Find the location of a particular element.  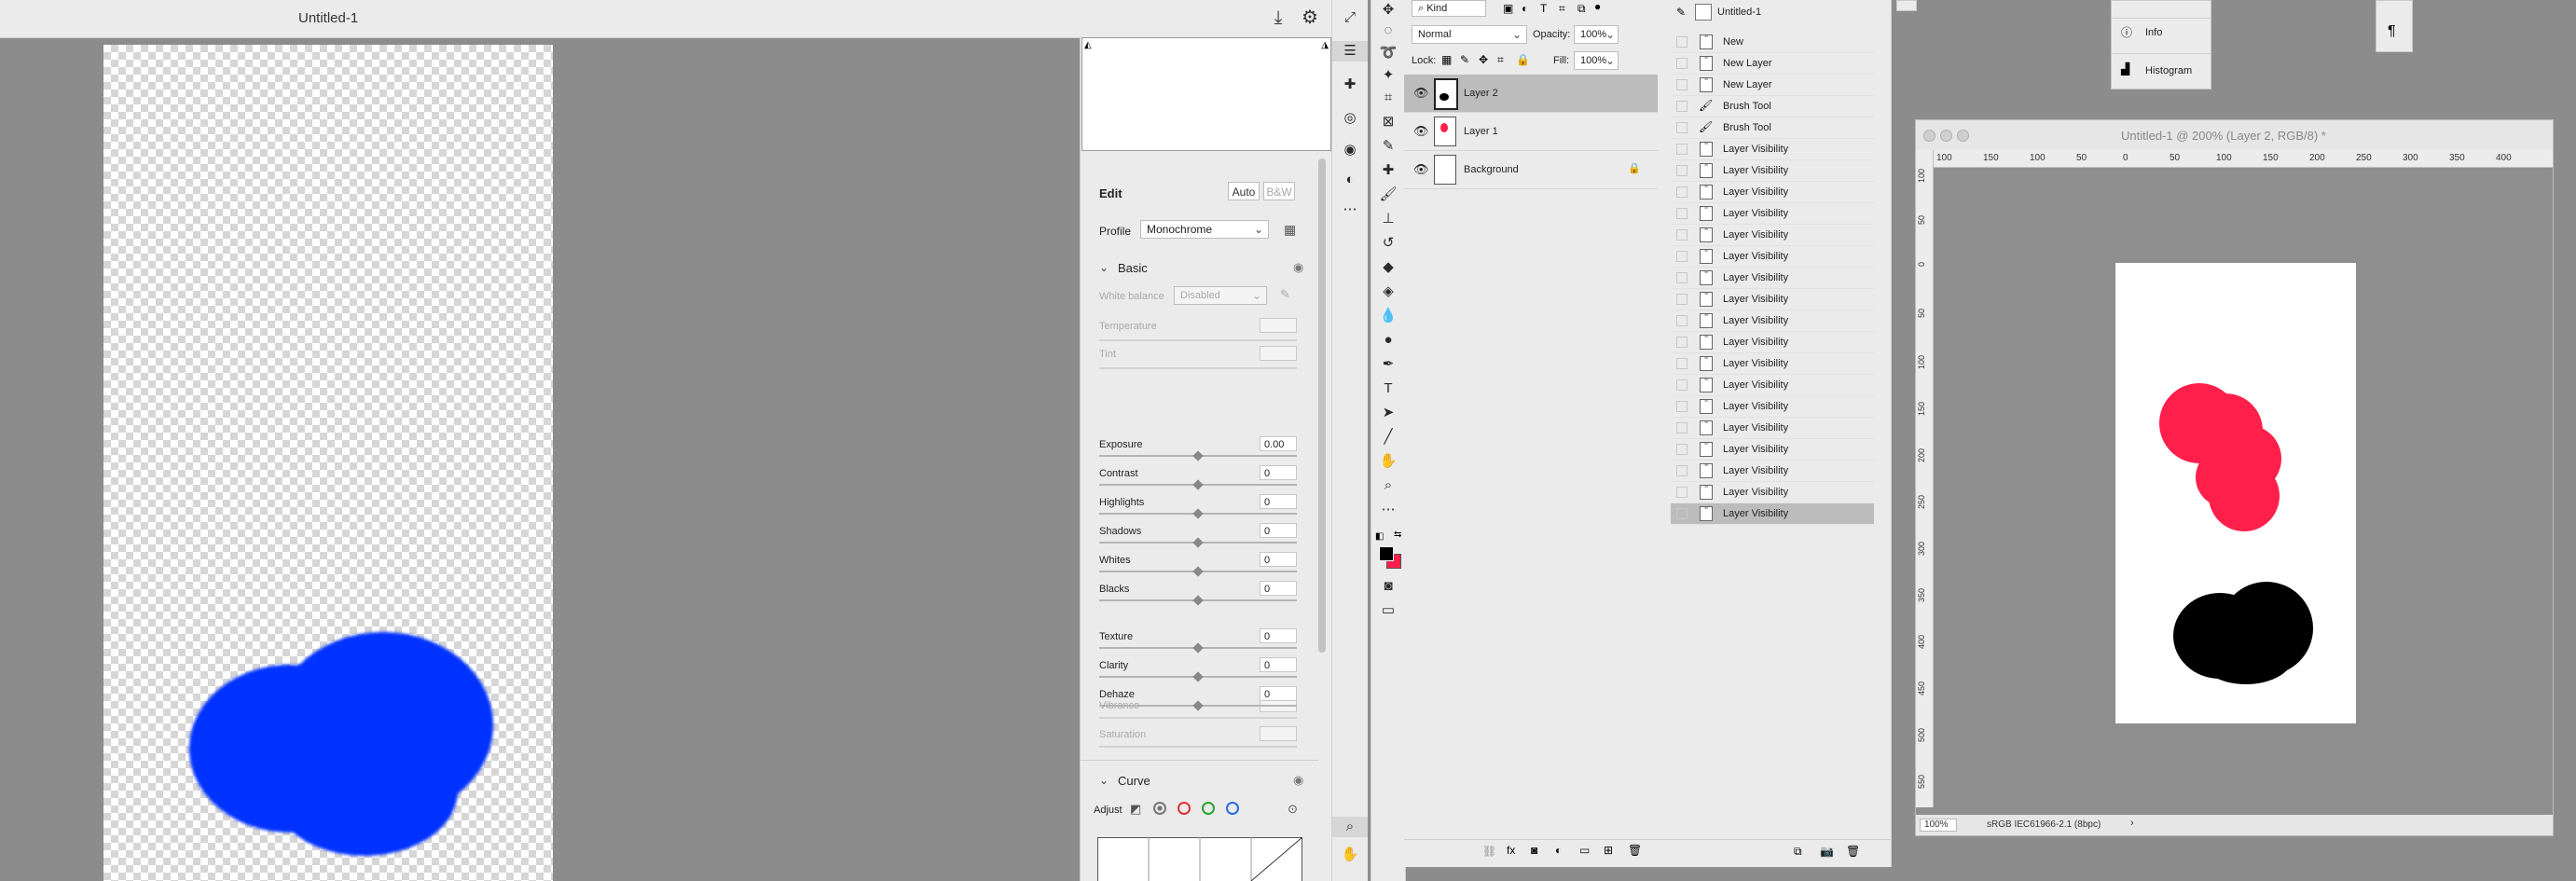

eye-icon: ◉ is located at coordinates (1298, 267).